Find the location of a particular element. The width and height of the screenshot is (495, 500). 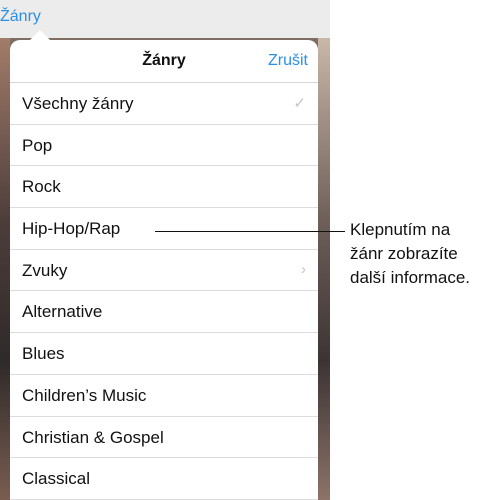

genre-item-childrens: Children’s Music is located at coordinates (164, 396).